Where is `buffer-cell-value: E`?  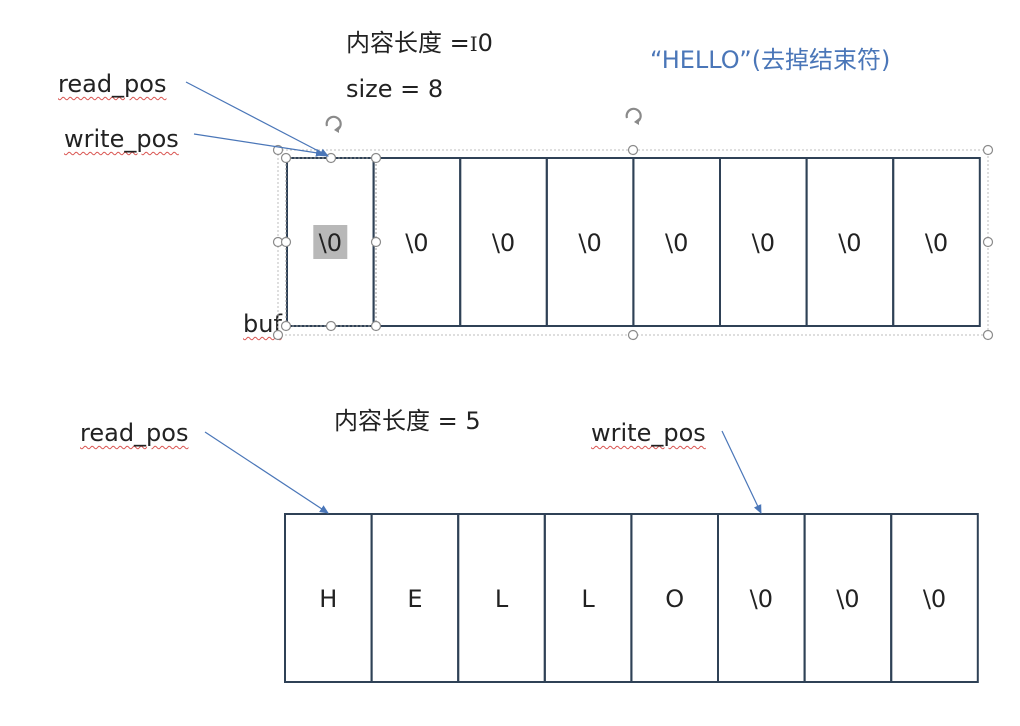
buffer-cell-value: E is located at coordinates (414, 599).